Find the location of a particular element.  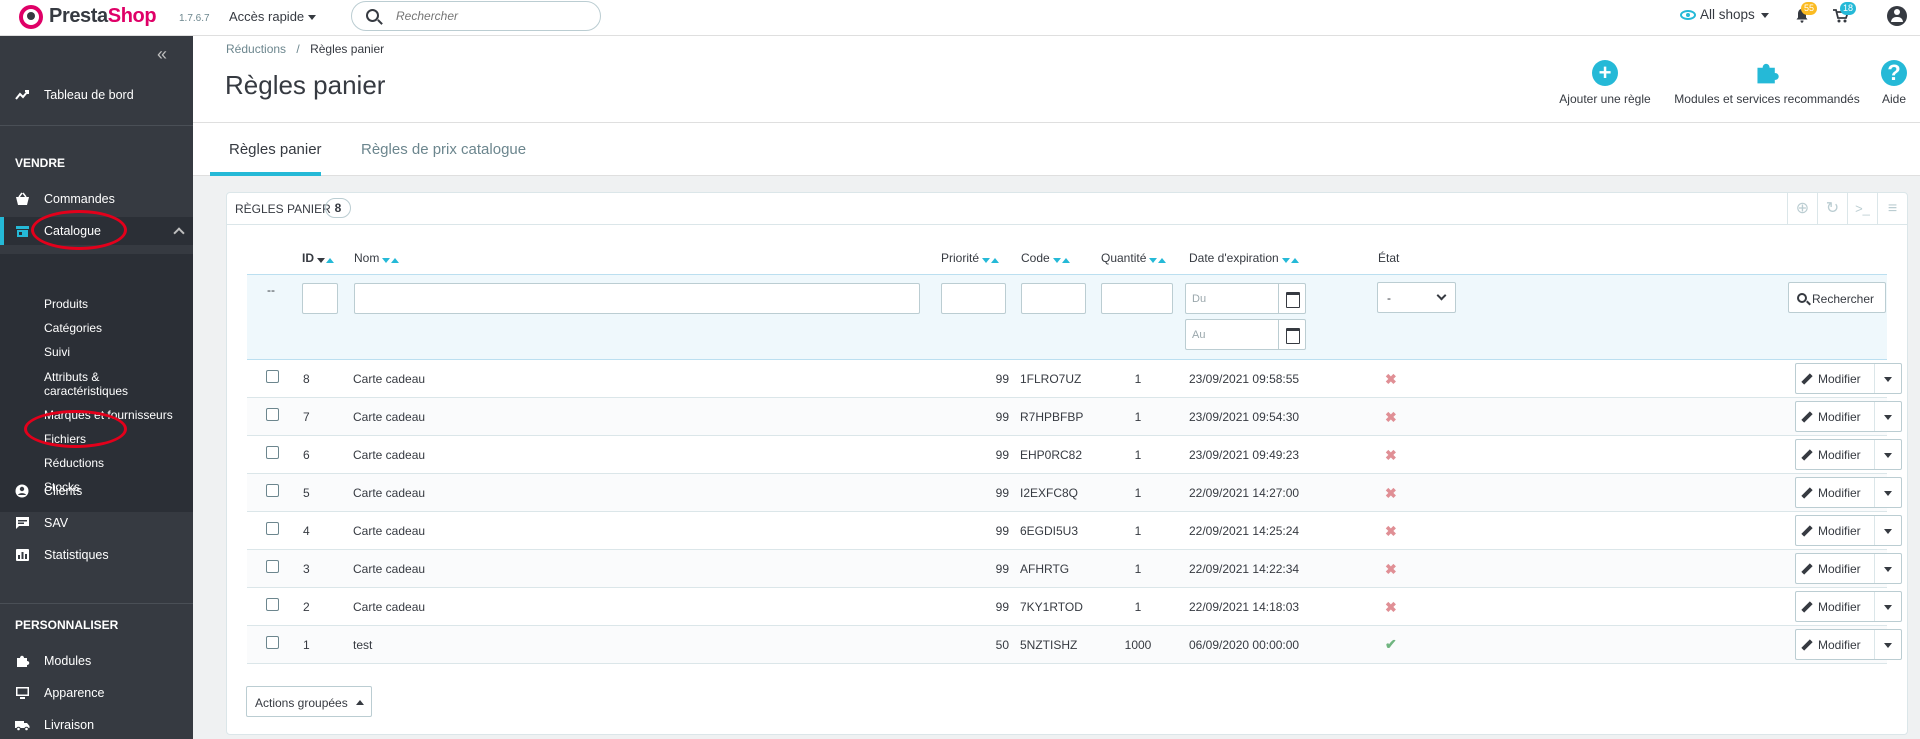

quick-access-dropdown: Accès rapide is located at coordinates (273, 16).